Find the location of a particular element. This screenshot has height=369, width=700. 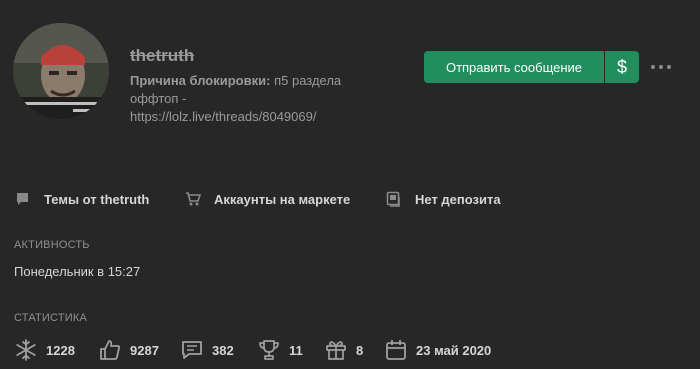

user-threads-label: Темы от thetruth is located at coordinates (97, 199).